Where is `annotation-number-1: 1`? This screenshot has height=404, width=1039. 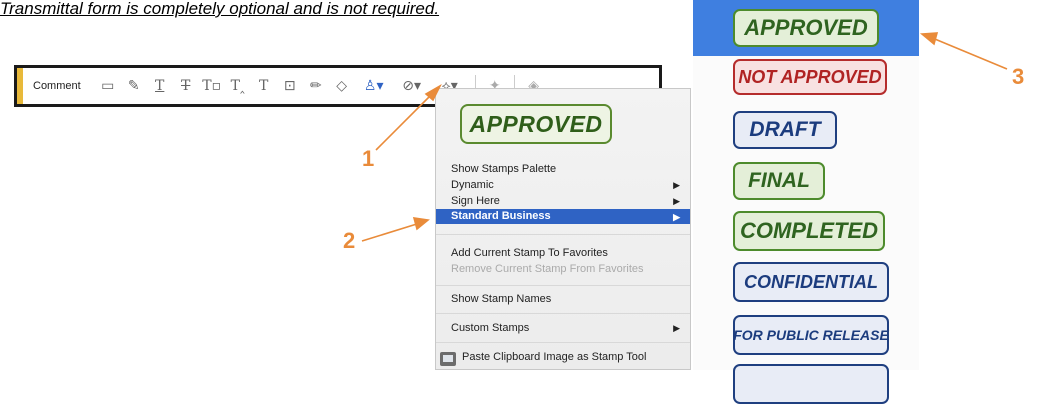
annotation-number-1: 1 is located at coordinates (368, 158).